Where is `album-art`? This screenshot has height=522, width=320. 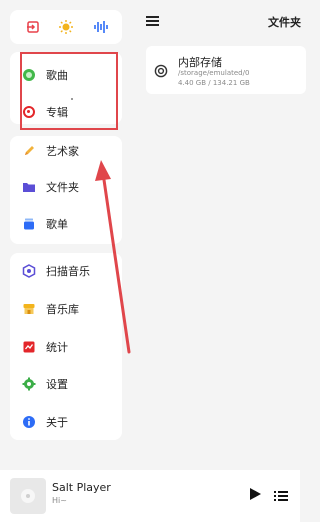
album-art is located at coordinates (28, 496).